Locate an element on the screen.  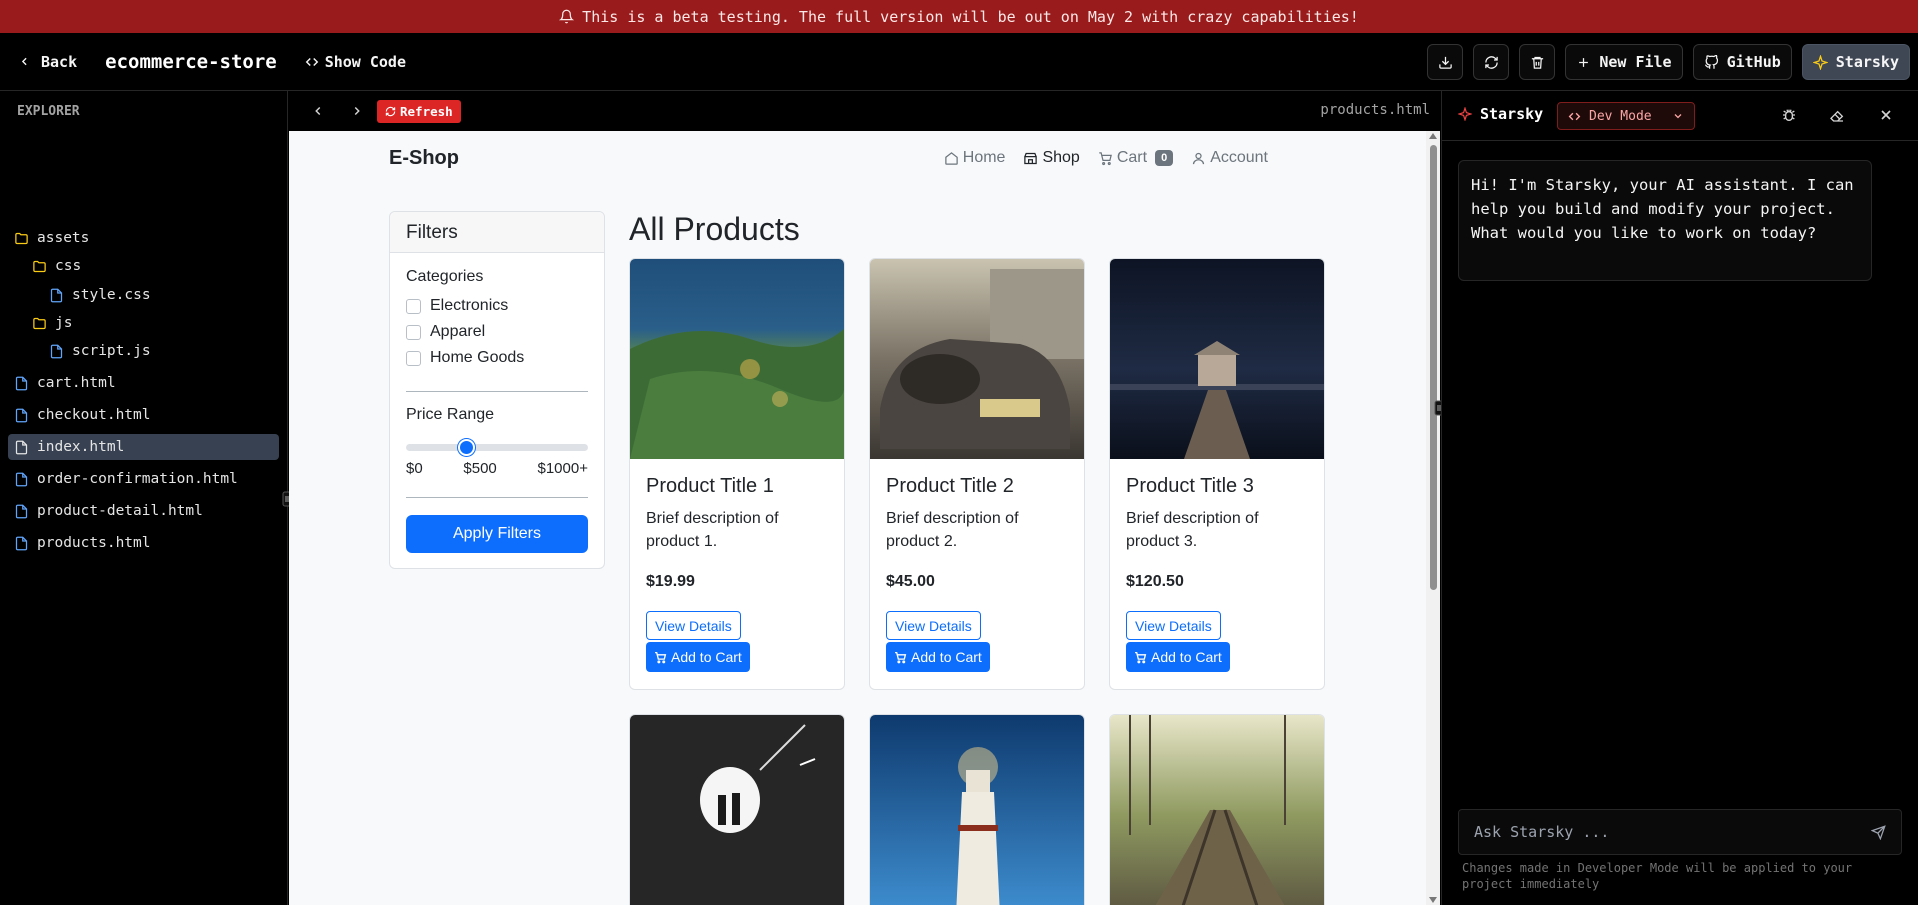
tree-file-products-html: products.html is located at coordinates (82, 543).